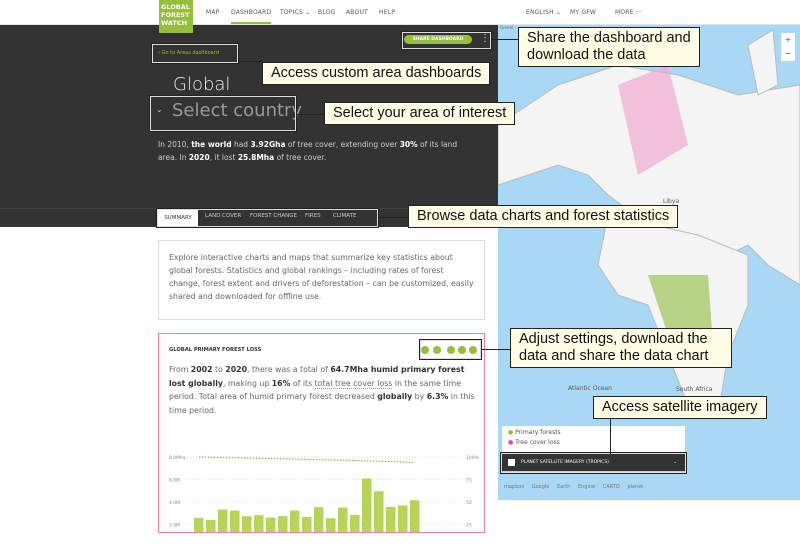 The width and height of the screenshot is (800, 557). What do you see at coordinates (251, 16) in the screenshot?
I see `nav-dashboard: DASHBOARD` at bounding box center [251, 16].